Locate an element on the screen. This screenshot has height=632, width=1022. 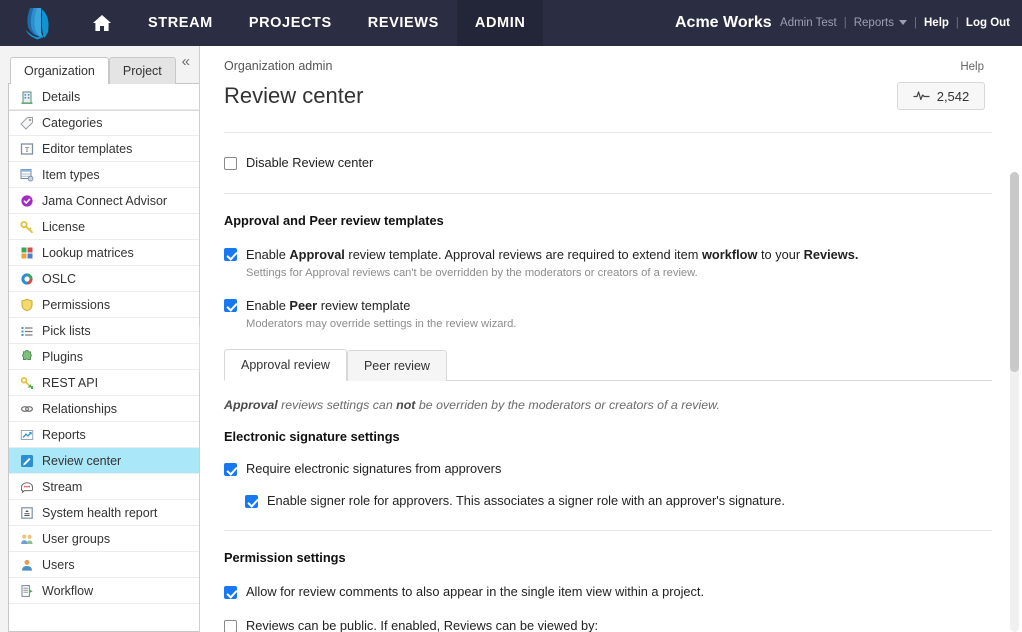
disable-review-center-checkbox is located at coordinates (230, 163).